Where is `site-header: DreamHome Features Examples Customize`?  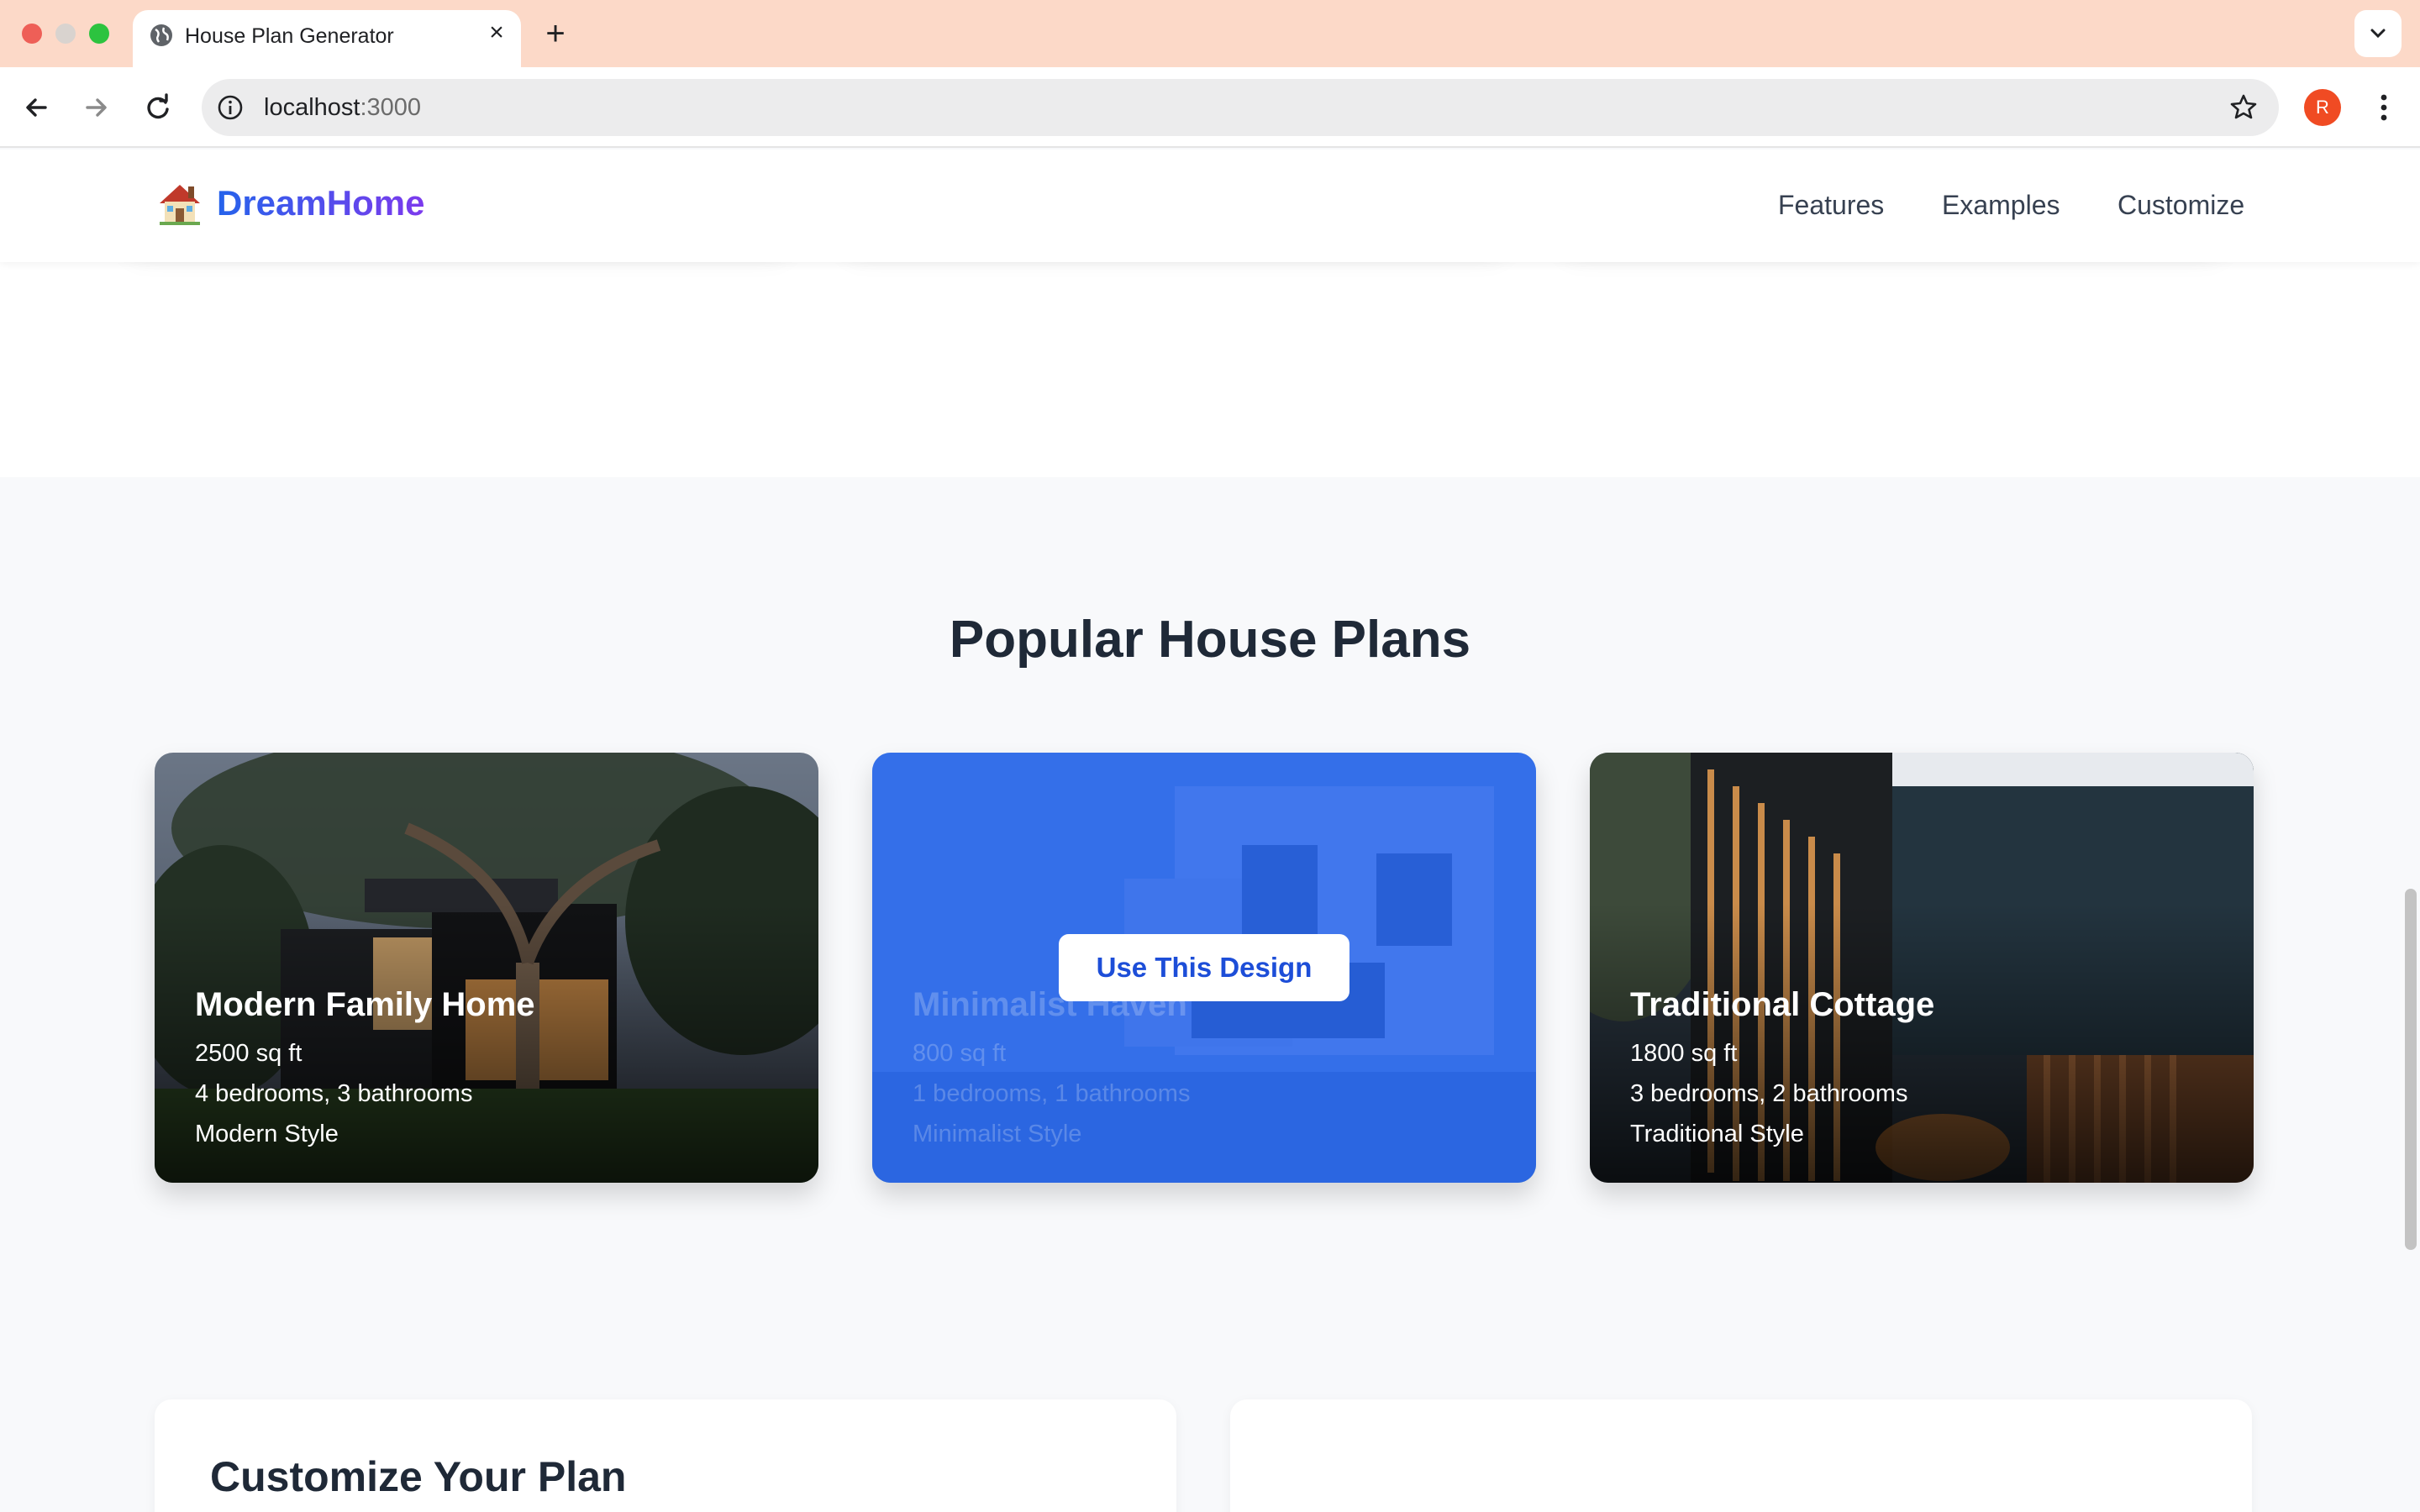 site-header: DreamHome Features Examples Customize is located at coordinates (1210, 206).